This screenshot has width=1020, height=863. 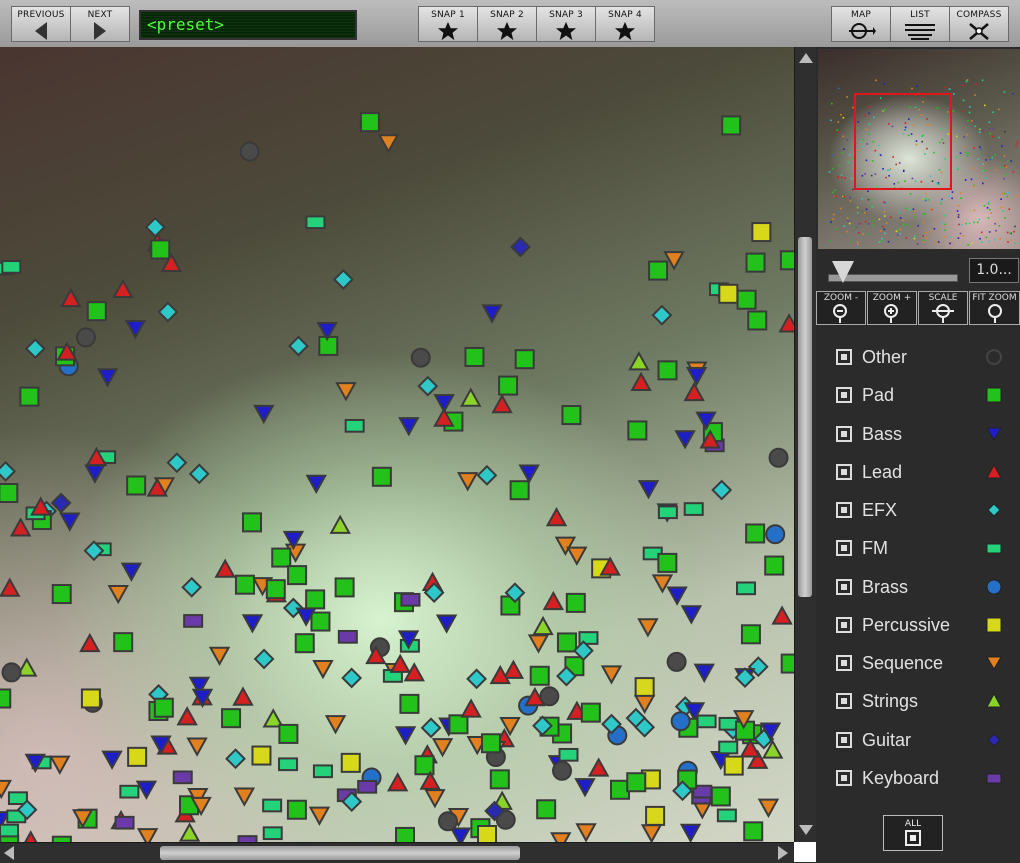 I want to click on legend-row-strings: Strings, so click(x=927, y=702).